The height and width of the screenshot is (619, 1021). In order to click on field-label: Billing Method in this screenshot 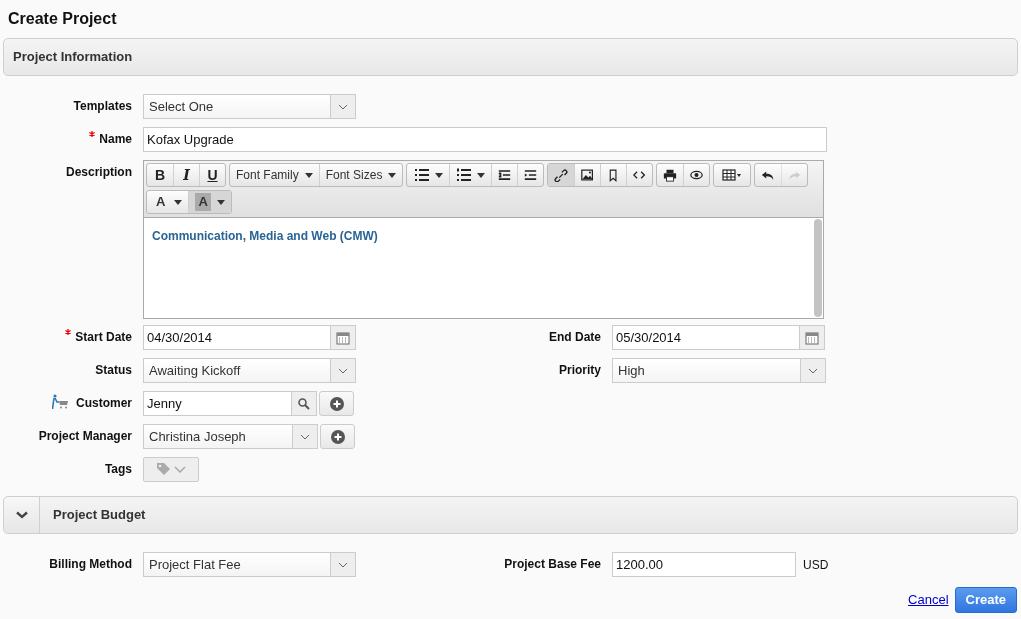, I will do `click(90, 564)`.